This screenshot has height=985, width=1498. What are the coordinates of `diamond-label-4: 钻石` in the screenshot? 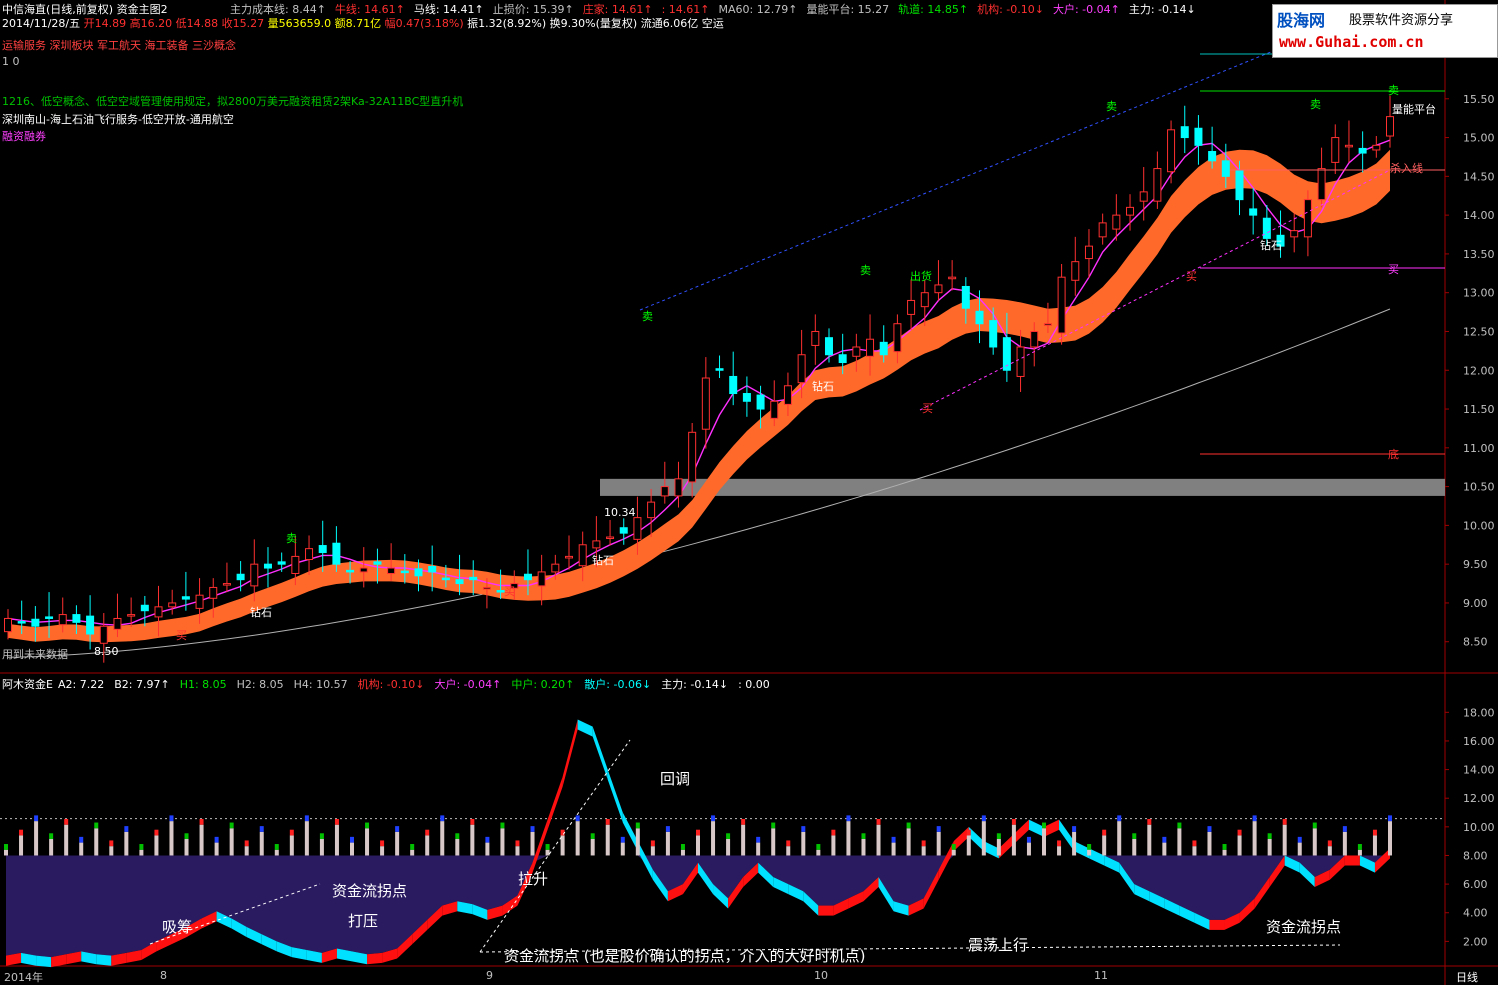 It's located at (1271, 245).